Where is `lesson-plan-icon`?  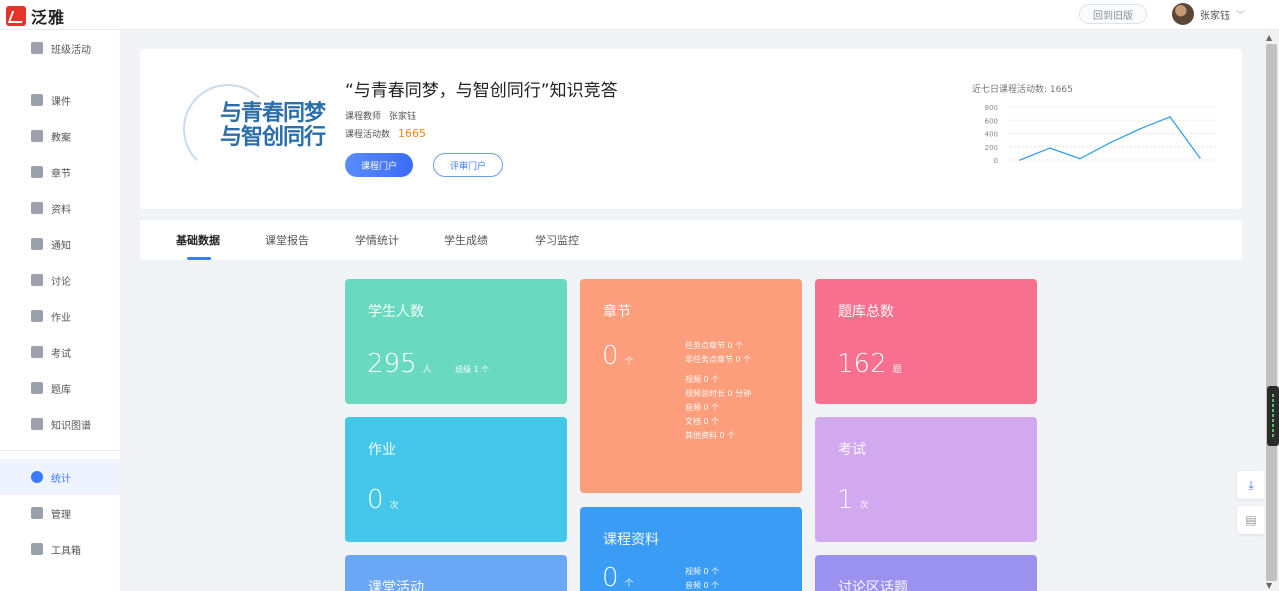 lesson-plan-icon is located at coordinates (37, 136).